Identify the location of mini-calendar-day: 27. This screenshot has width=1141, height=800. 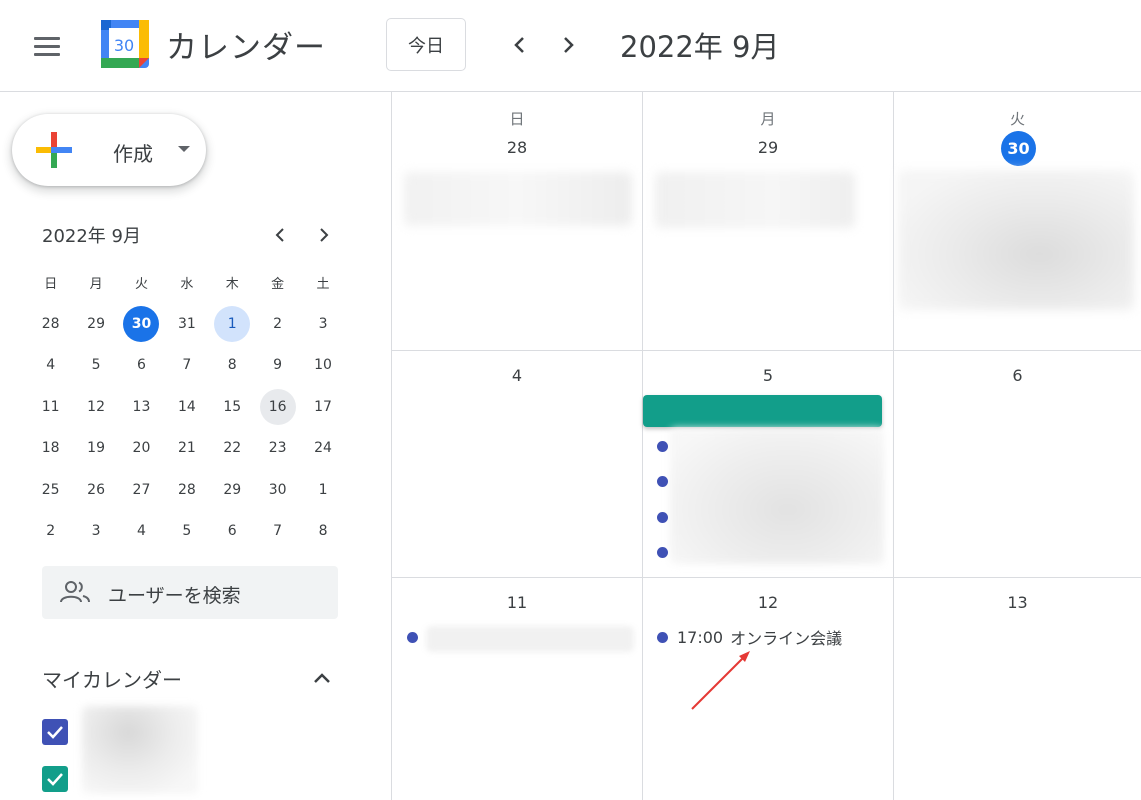
(141, 489).